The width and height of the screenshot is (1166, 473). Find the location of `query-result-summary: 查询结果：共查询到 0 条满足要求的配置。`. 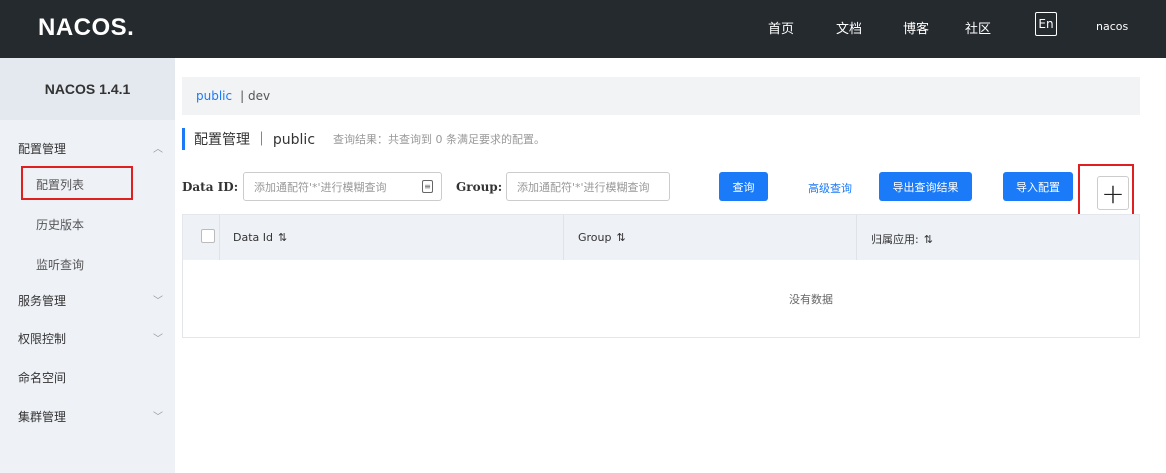

query-result-summary: 查询结果：共查询到 0 条满足要求的配置。 is located at coordinates (439, 139).